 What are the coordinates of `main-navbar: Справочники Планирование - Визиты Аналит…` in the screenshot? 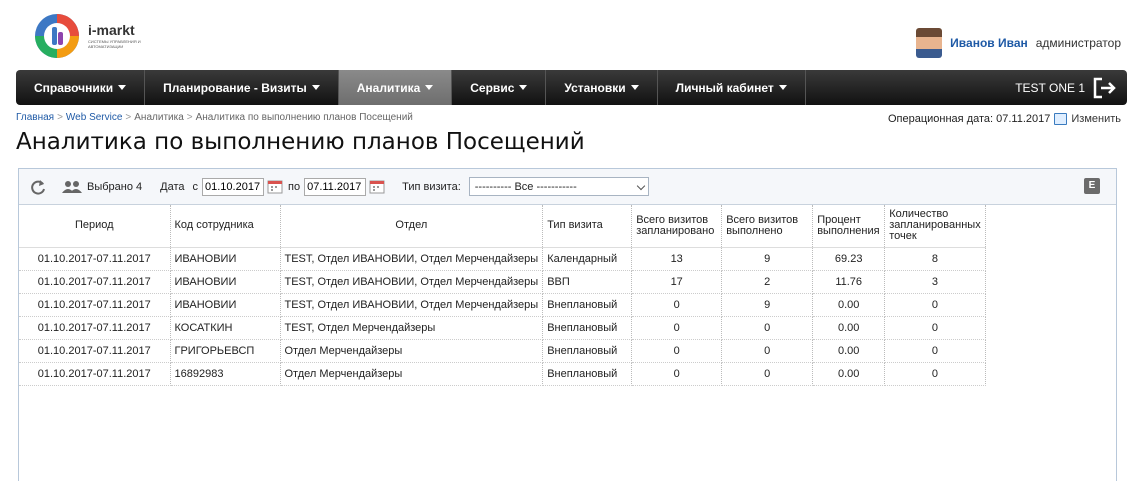 It's located at (571, 87).